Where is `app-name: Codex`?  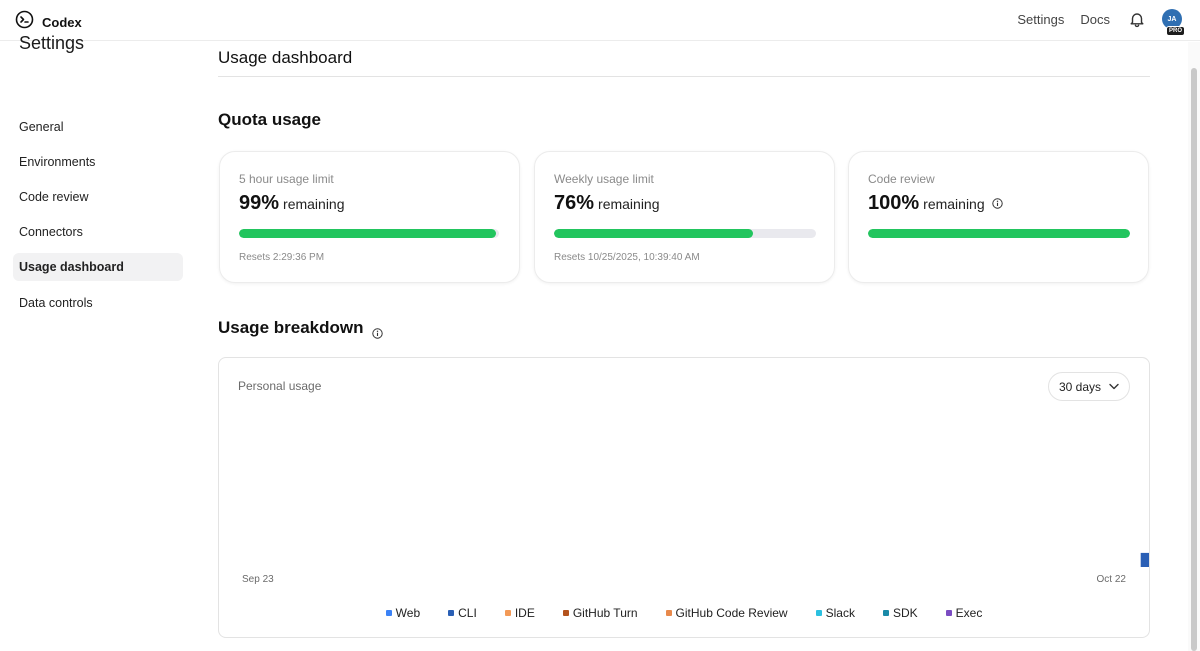 app-name: Codex is located at coordinates (62, 22).